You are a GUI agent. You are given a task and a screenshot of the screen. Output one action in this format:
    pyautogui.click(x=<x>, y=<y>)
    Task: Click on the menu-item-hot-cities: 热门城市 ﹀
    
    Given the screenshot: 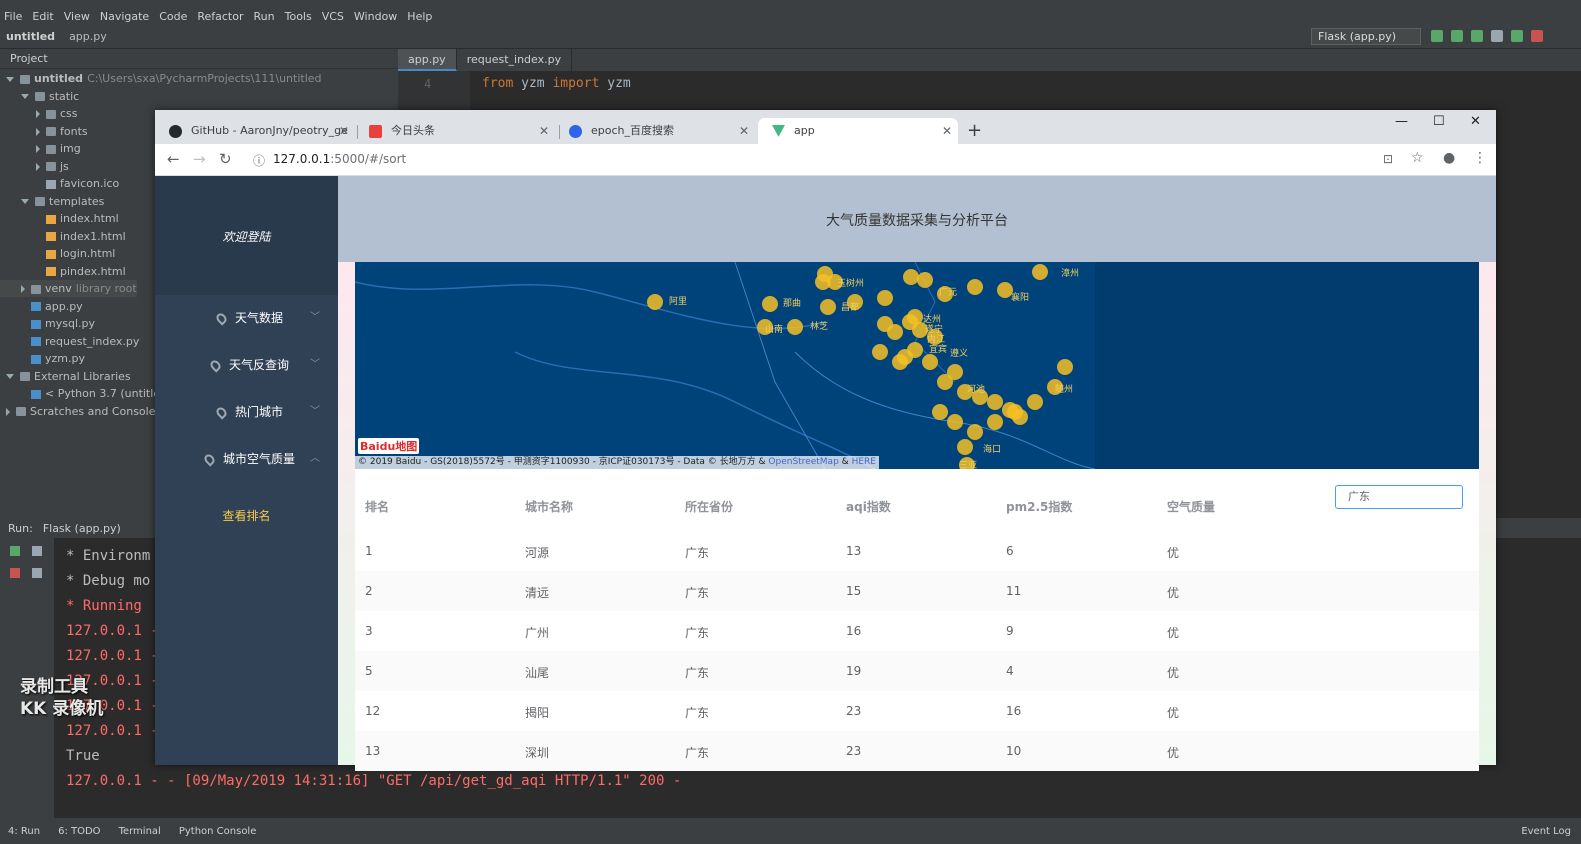 What is the action you would take?
    pyautogui.click(x=246, y=412)
    